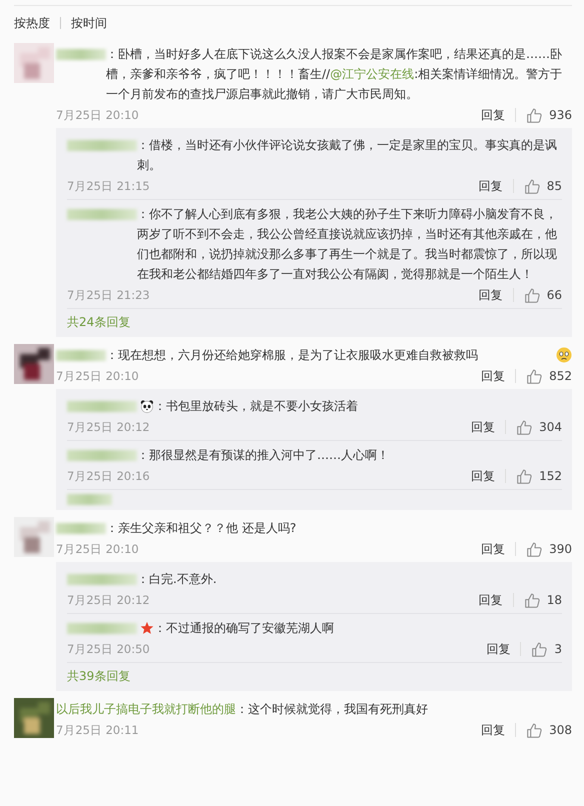 The height and width of the screenshot is (806, 584). I want to click on timestamp: 7月25日 21:23, so click(108, 295).